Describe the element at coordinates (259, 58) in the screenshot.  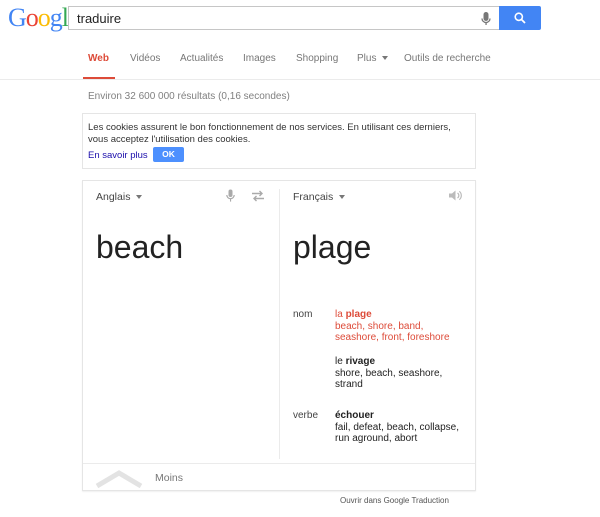
I see `tab-images: Images` at that location.